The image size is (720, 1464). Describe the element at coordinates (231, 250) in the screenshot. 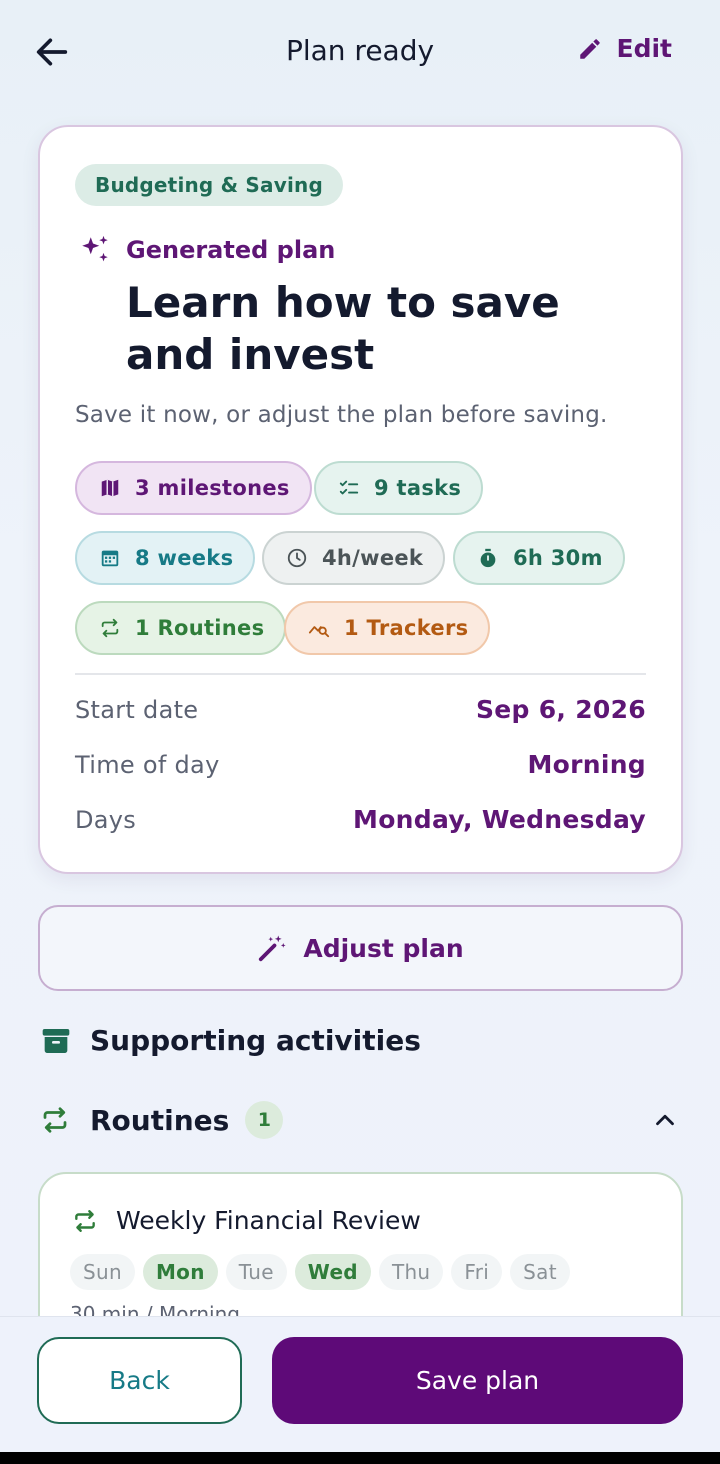

I see `generated-plan-label: Generated plan` at that location.